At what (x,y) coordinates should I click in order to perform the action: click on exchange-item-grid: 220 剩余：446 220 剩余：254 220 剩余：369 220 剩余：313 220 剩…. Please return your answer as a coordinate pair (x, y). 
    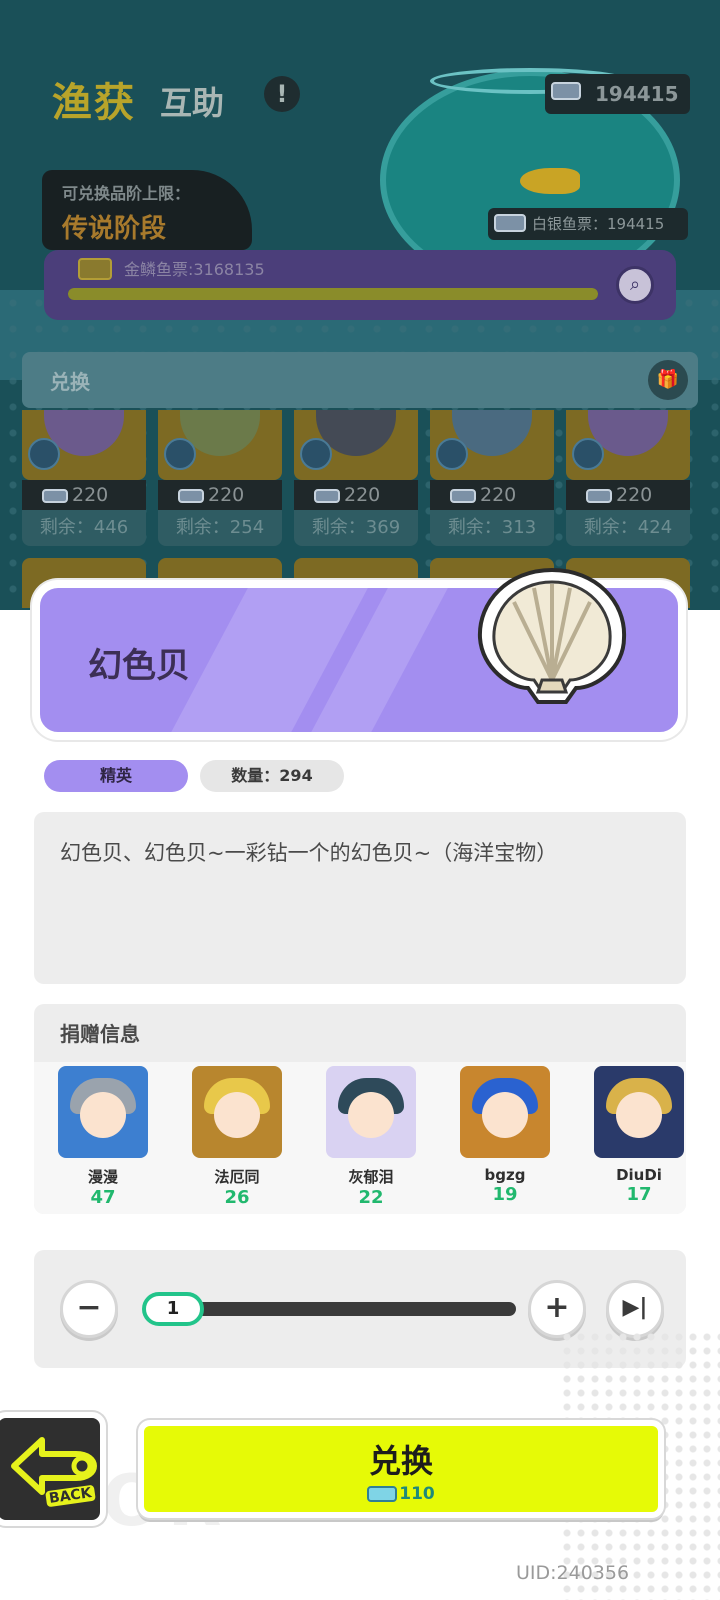
    Looking at the image, I should click on (362, 480).